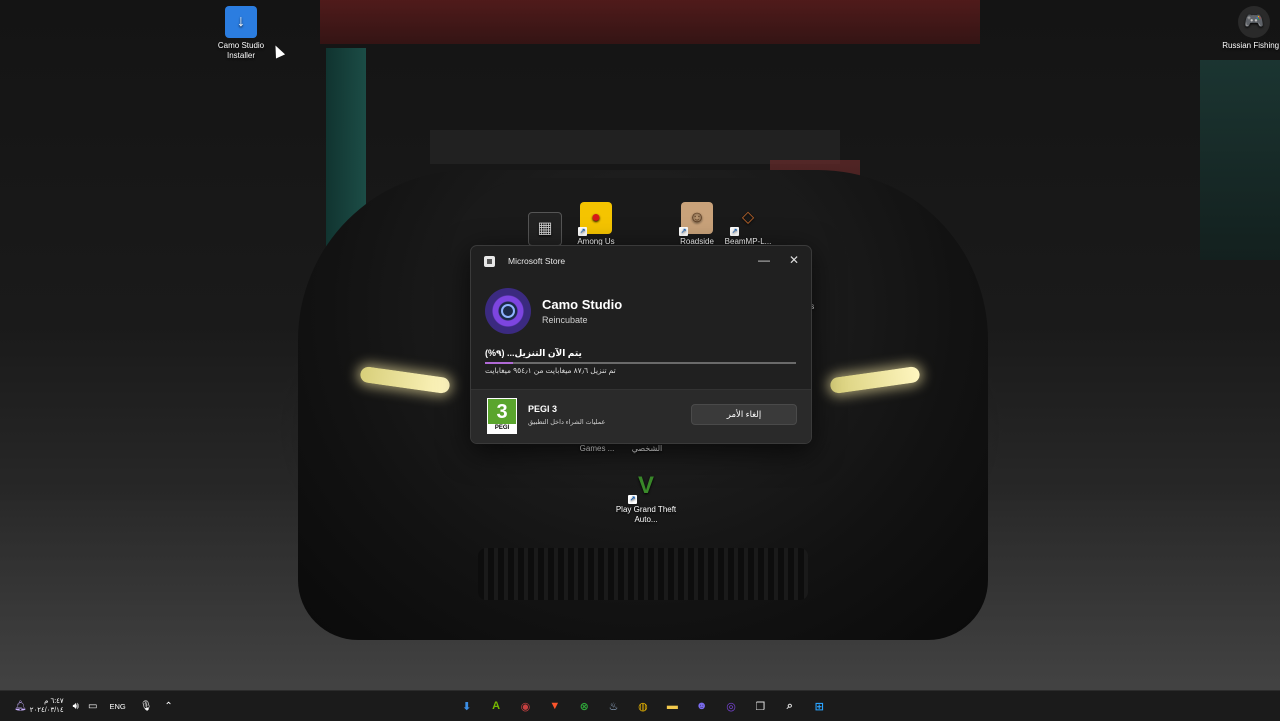  Describe the element at coordinates (545, 229) in the screenshot. I see `video-file-icon: ▦` at that location.